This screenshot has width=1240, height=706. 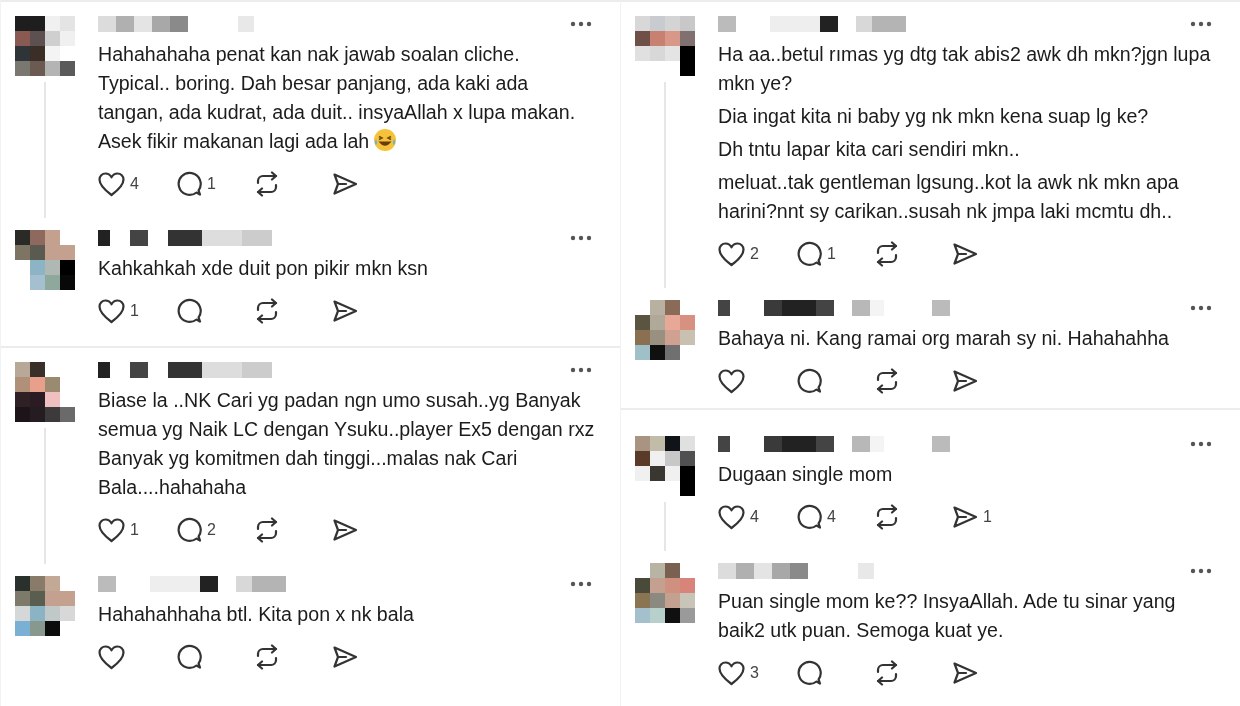 What do you see at coordinates (346, 443) in the screenshot?
I see `comment-text: Biase la ..NK Cari yg padan ngn umo susah..yg Banyak semua yg Naik LC dengan Ysuku..player Ex5 dengan rxz Banyak yg komitmen dah tinggi...malas nak Cari Bala....hahahaha` at bounding box center [346, 443].